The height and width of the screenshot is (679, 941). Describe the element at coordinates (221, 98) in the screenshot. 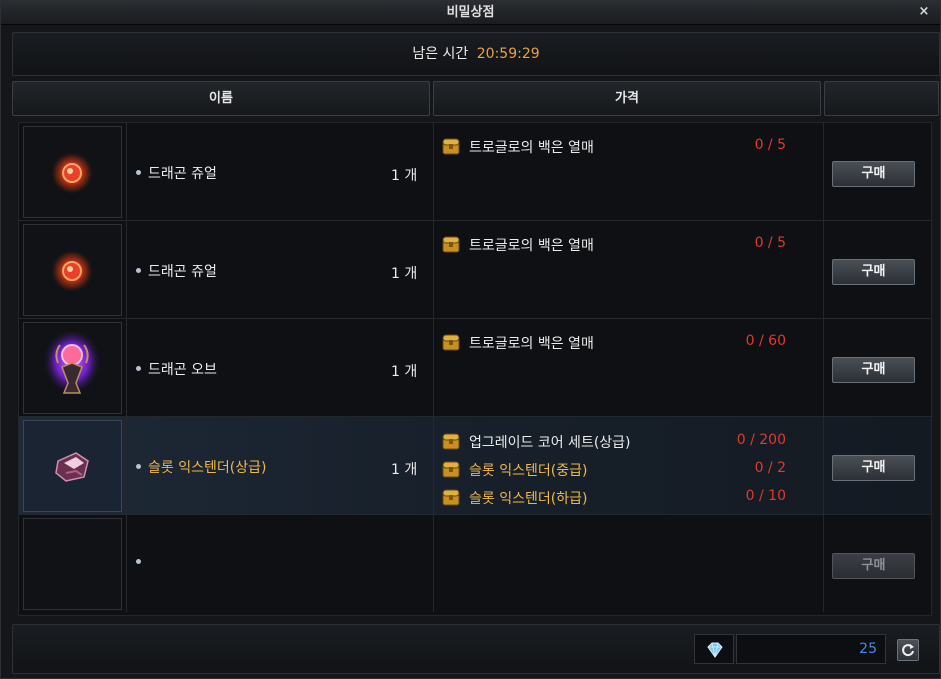

I see `column-header-name: 이름` at that location.